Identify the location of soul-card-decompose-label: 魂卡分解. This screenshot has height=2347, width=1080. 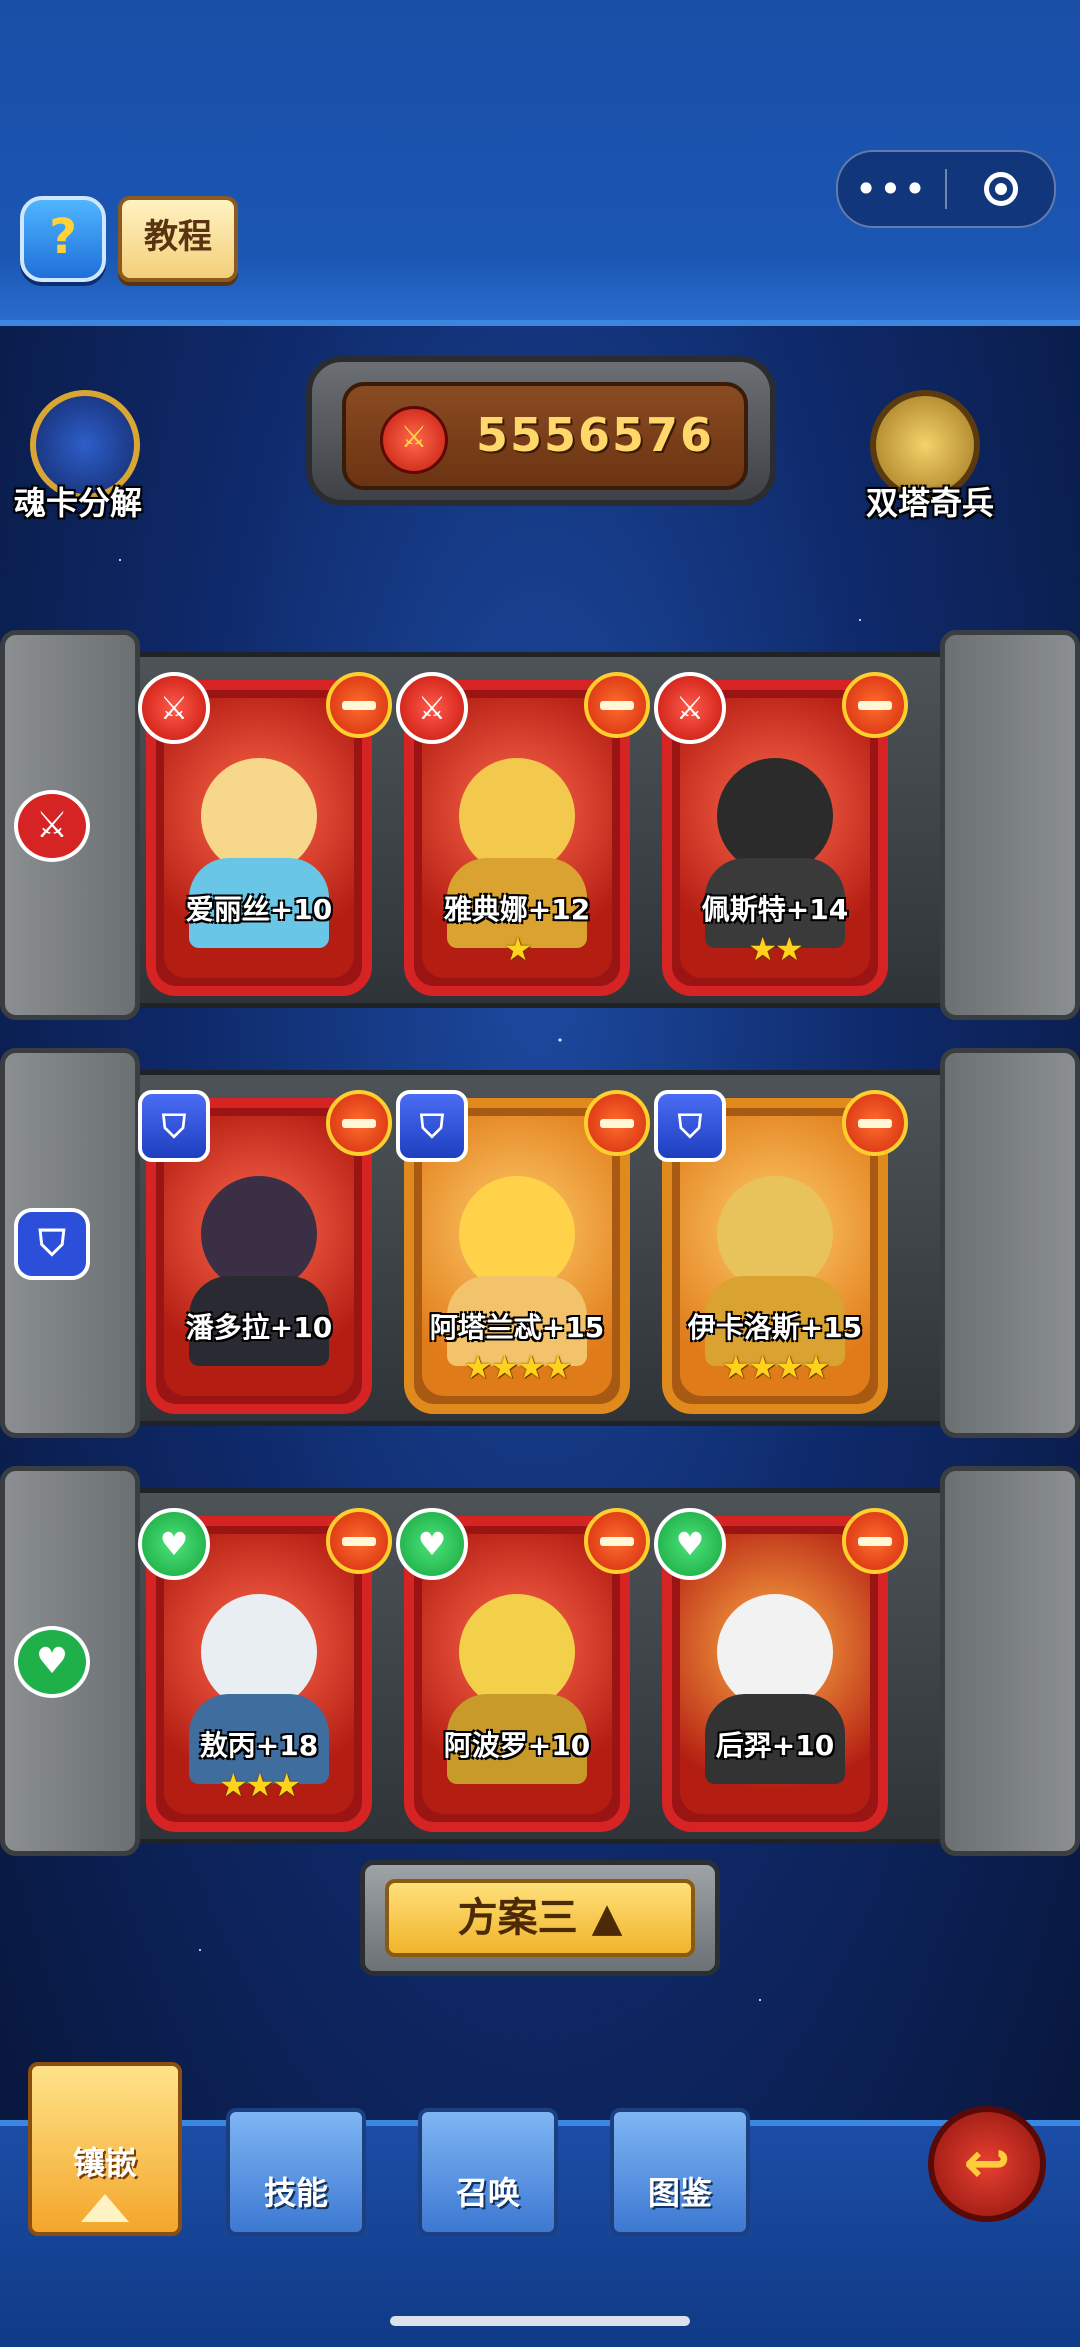
(78, 503).